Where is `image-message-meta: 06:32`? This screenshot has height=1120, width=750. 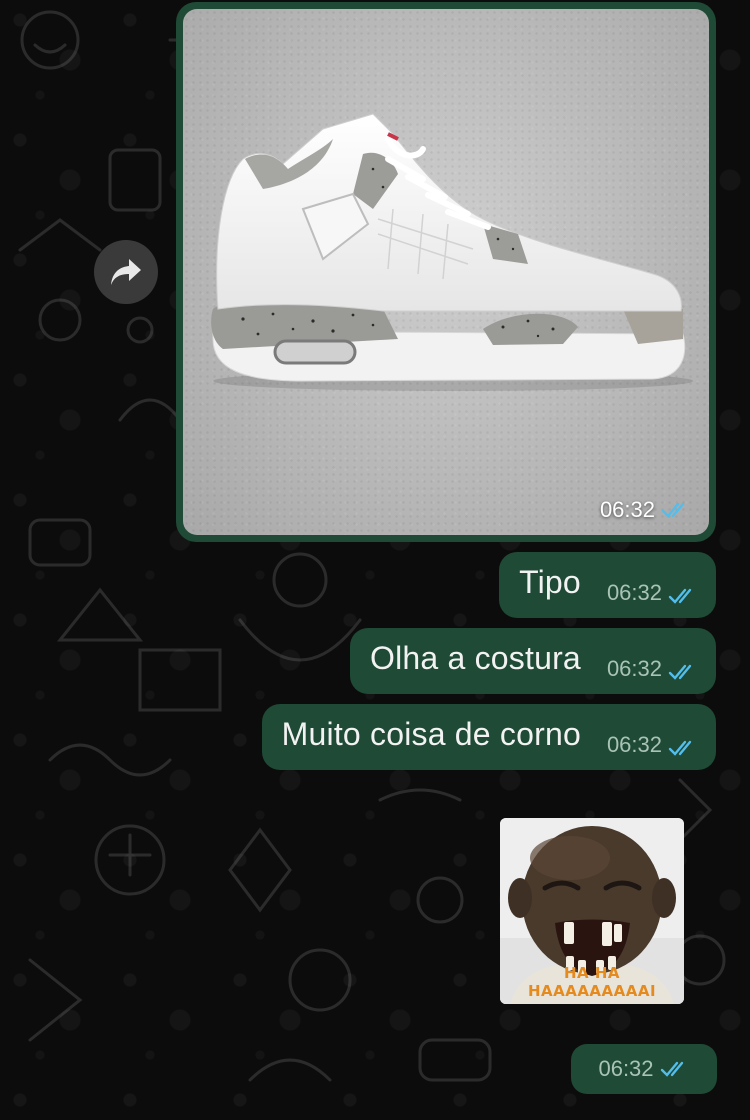
image-message-meta: 06:32 is located at coordinates (645, 510).